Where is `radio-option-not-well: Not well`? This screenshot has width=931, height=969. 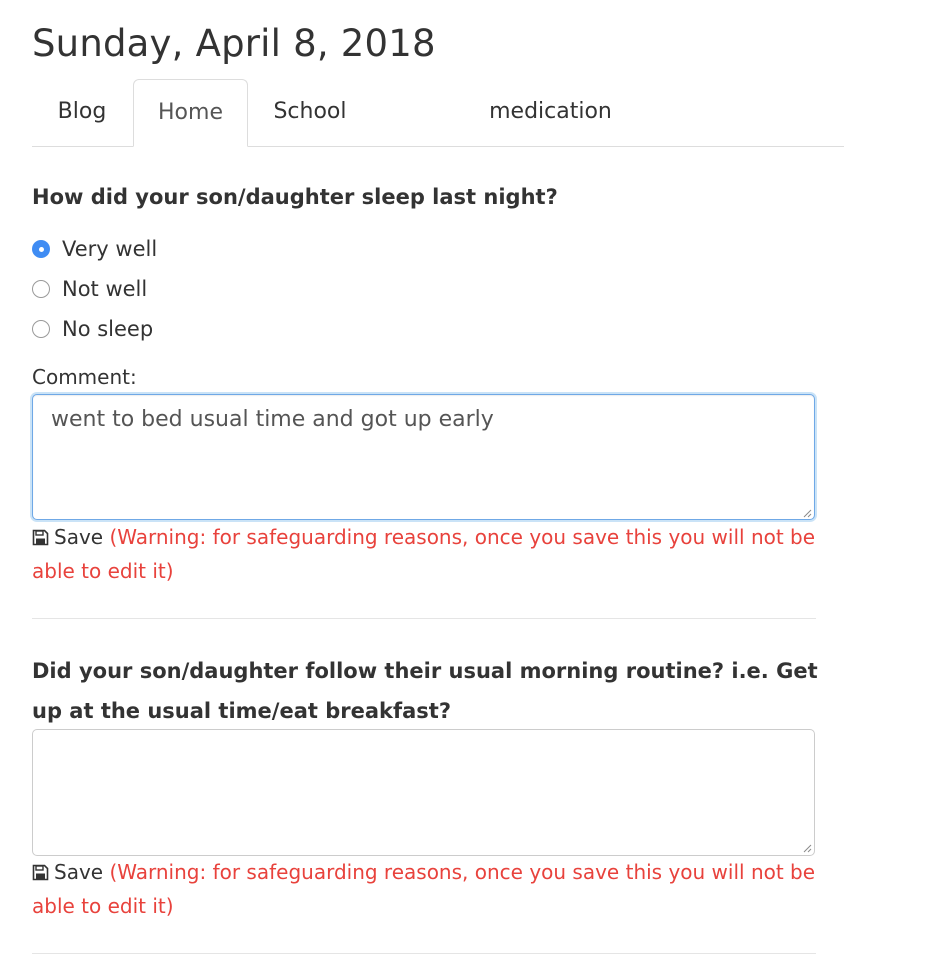
radio-option-not-well: Not well is located at coordinates (89, 289).